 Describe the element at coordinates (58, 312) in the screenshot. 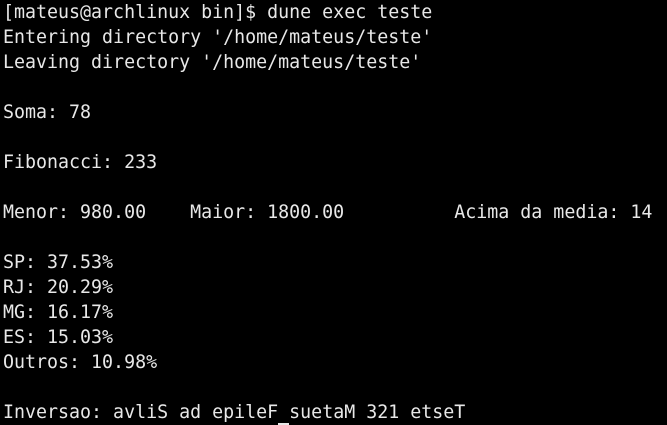

I see `output-line-mg: MG: 16.17%` at that location.